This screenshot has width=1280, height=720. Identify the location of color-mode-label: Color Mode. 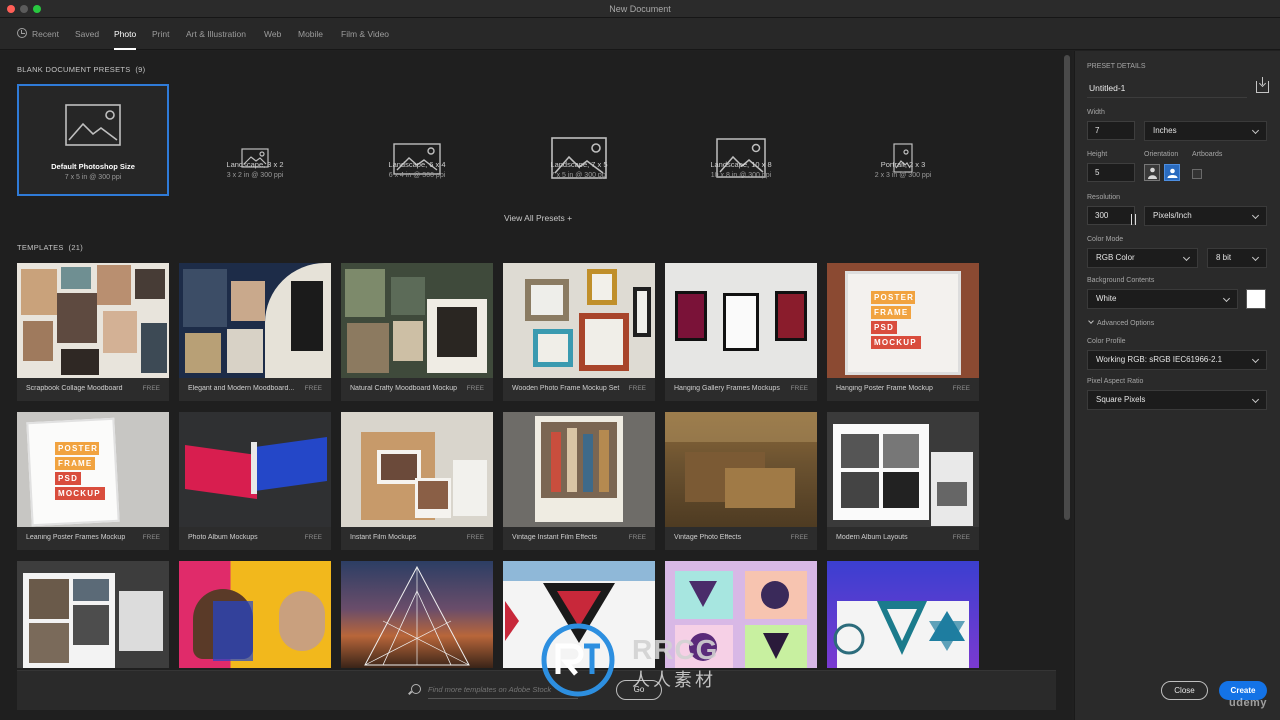
(1105, 239).